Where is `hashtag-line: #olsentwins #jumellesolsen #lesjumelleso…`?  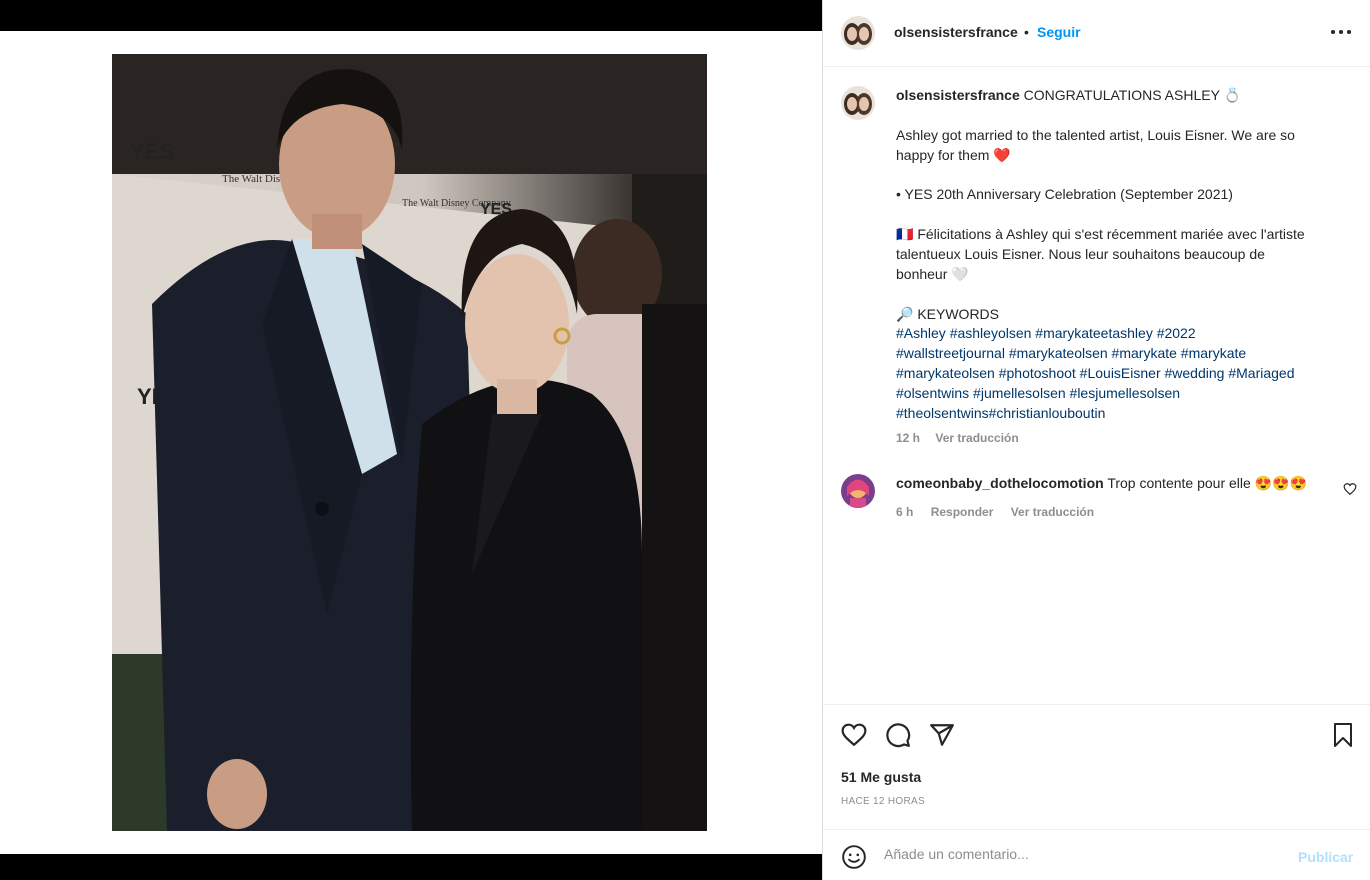 hashtag-line: #olsentwins #jumellesolsen #lesjumelleso… is located at coordinates (1121, 394).